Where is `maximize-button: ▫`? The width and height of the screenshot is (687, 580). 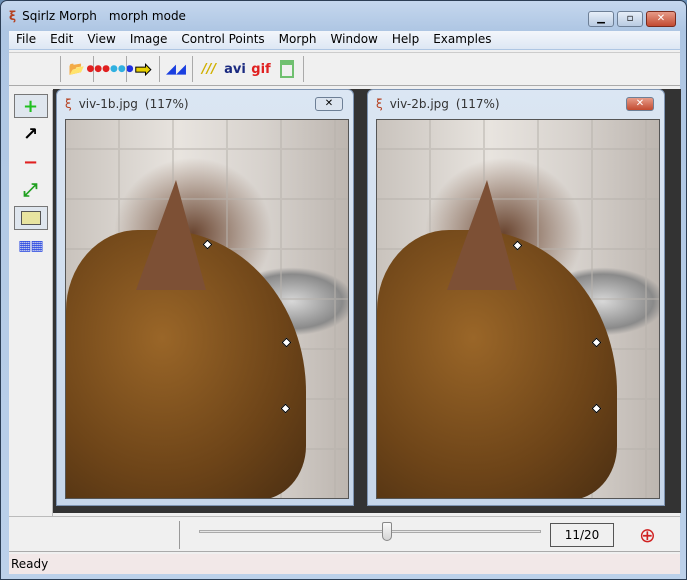
maximize-button: ▫ is located at coordinates (630, 19).